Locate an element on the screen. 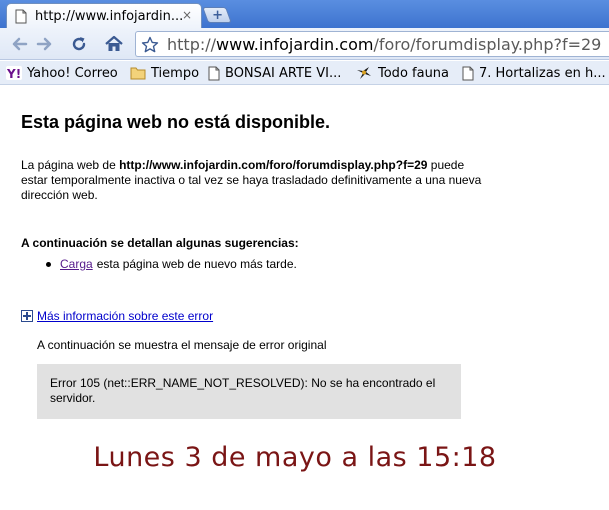  reload-link: Carga is located at coordinates (76, 264).